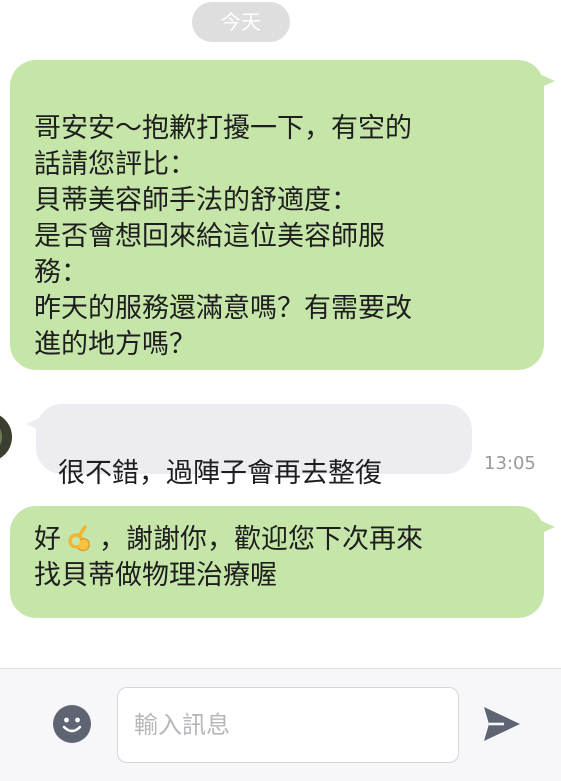 This screenshot has width=561, height=781. What do you see at coordinates (502, 724) in the screenshot?
I see `send-icon` at bounding box center [502, 724].